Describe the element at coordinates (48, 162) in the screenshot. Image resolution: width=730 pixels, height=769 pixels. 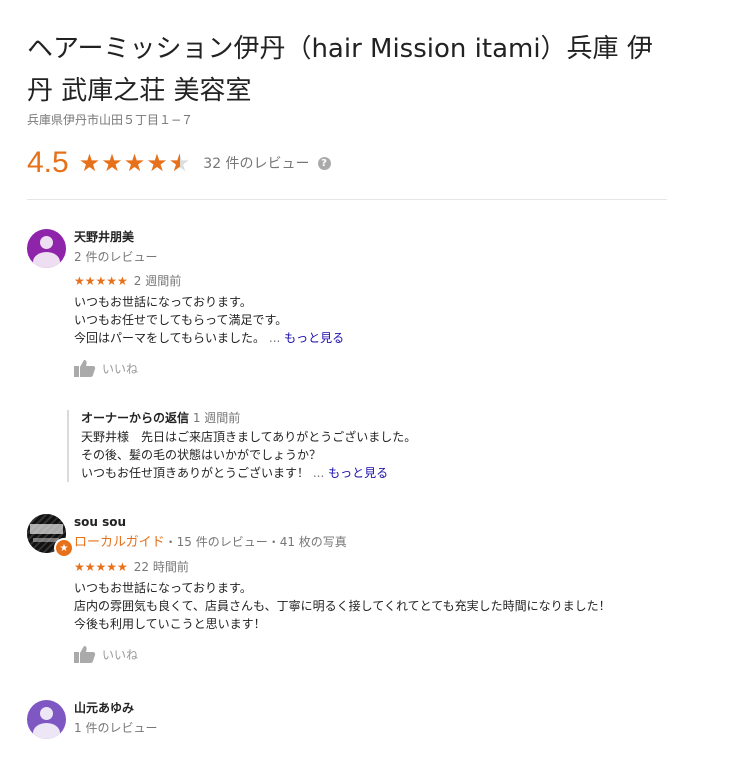
I see `rating-number: 4.5` at that location.